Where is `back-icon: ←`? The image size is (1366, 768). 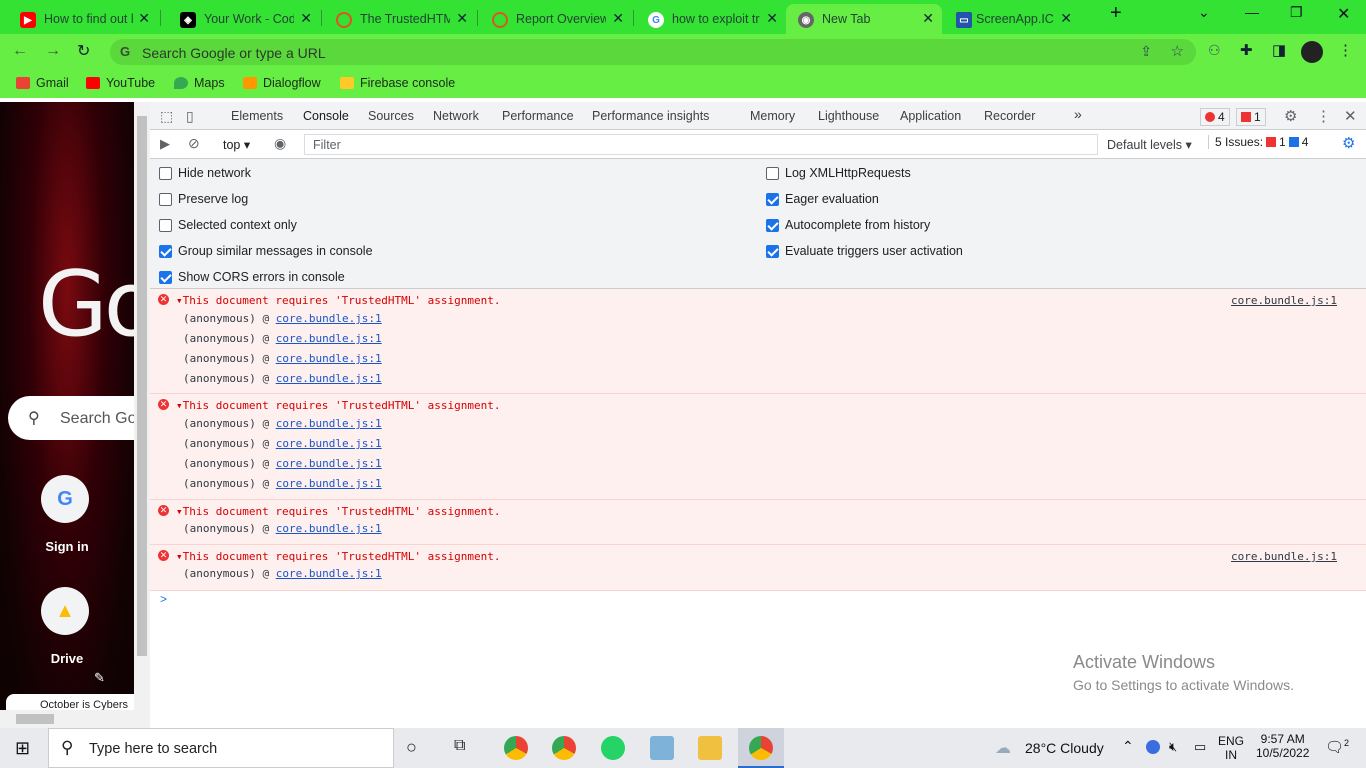 back-icon: ← is located at coordinates (20, 51).